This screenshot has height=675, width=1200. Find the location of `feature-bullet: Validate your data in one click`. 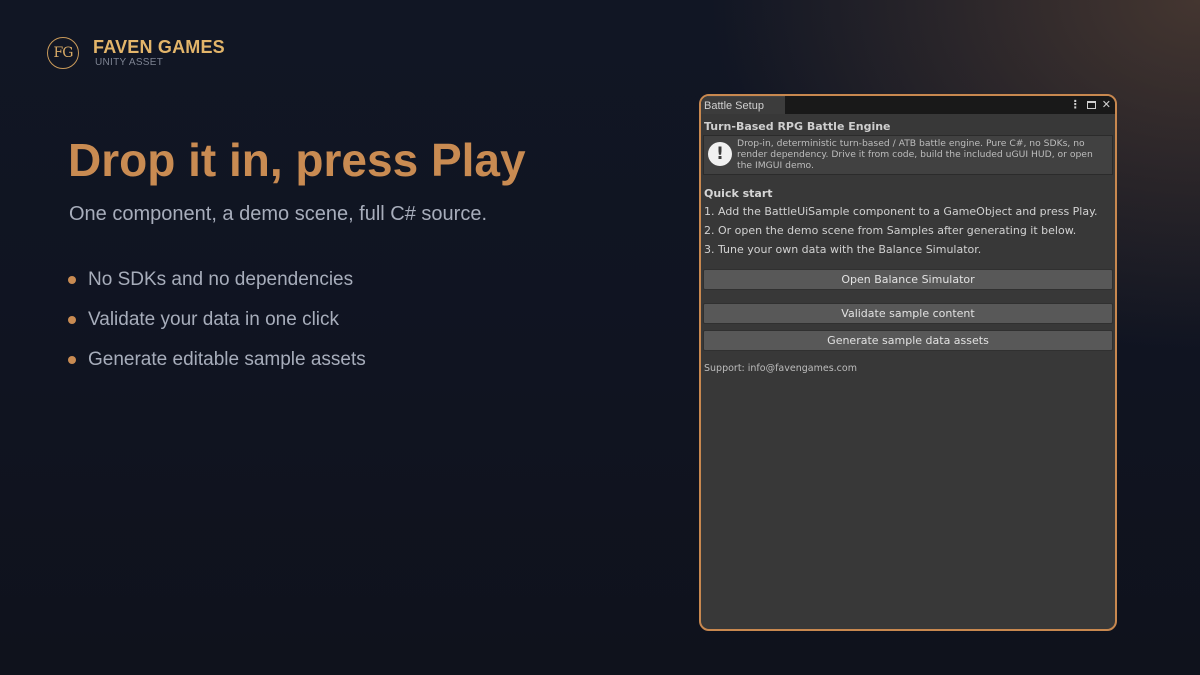

feature-bullet: Validate your data in one click is located at coordinates (217, 320).